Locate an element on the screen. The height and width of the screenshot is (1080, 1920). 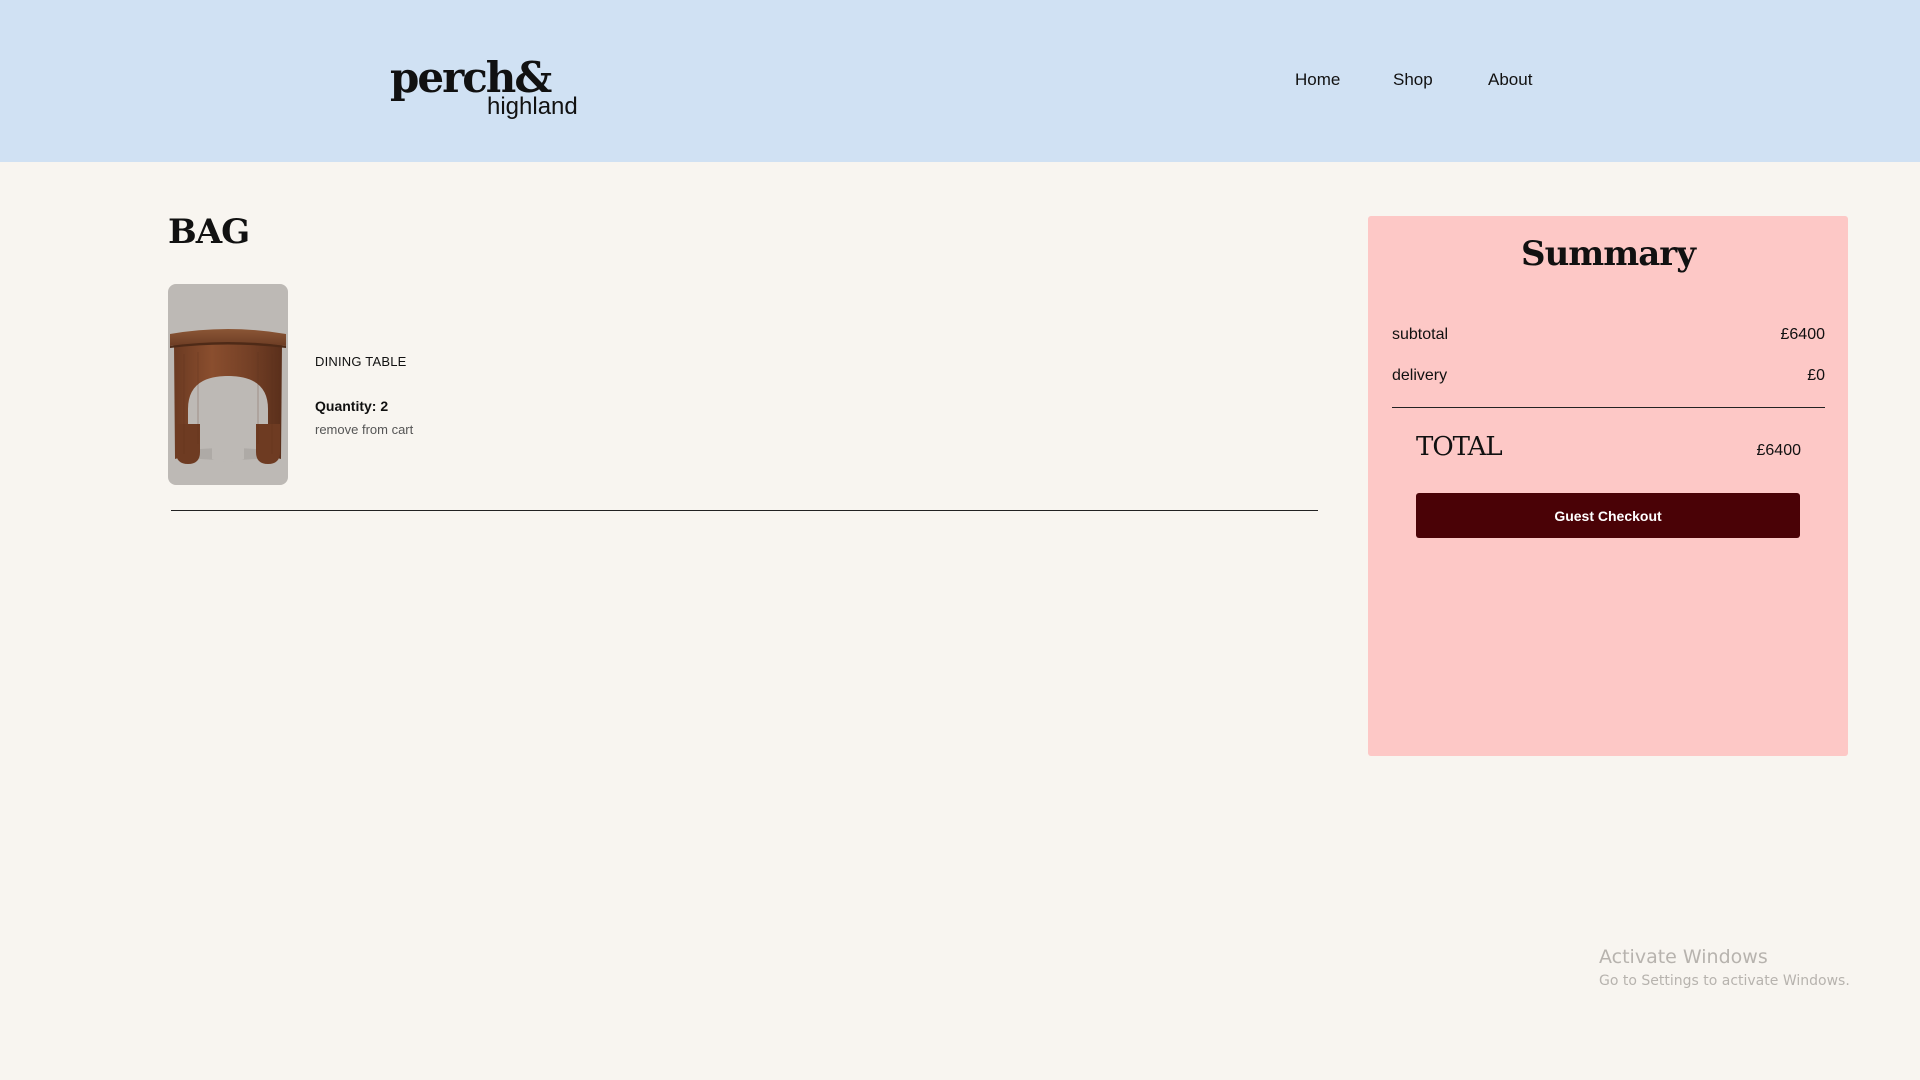
activate-windows-subtitle: Go to Settings to activate Windows. is located at coordinates (1724, 981).